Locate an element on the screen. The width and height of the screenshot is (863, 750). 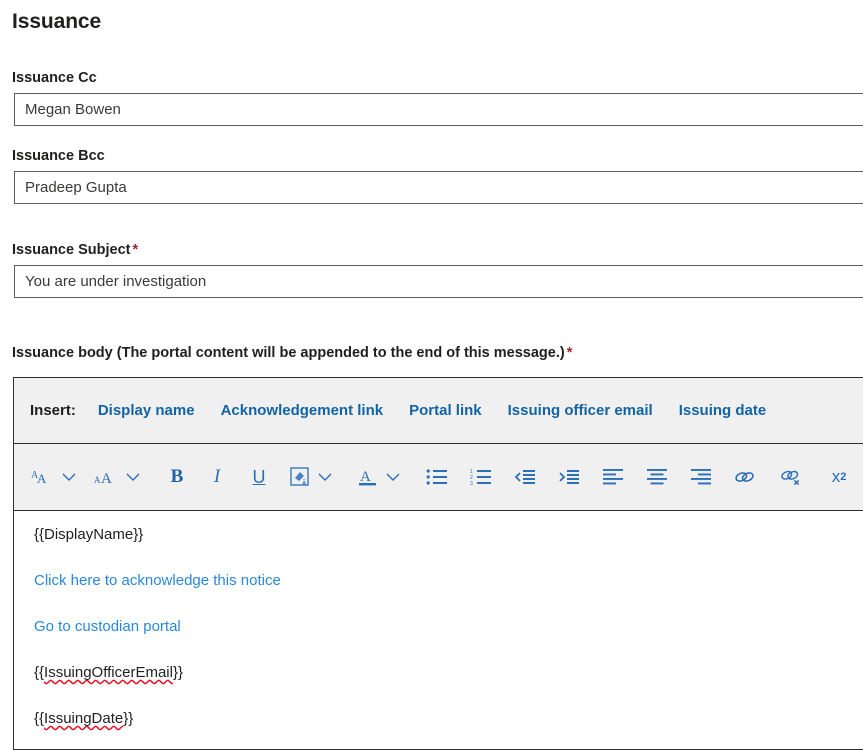
body-line-acknowledge-link: Click here to acknowledge this notice is located at coordinates (448, 581).